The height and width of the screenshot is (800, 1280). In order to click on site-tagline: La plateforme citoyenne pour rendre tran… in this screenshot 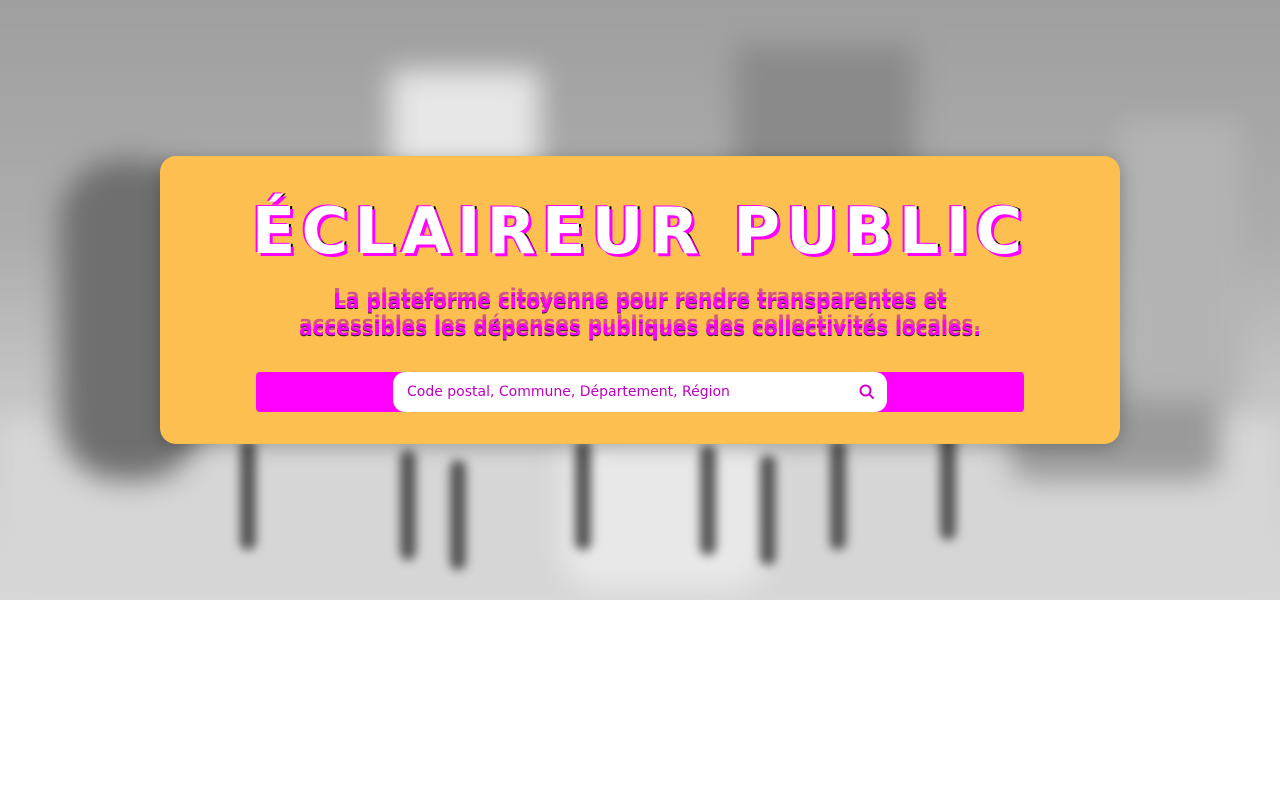, I will do `click(640, 314)`.